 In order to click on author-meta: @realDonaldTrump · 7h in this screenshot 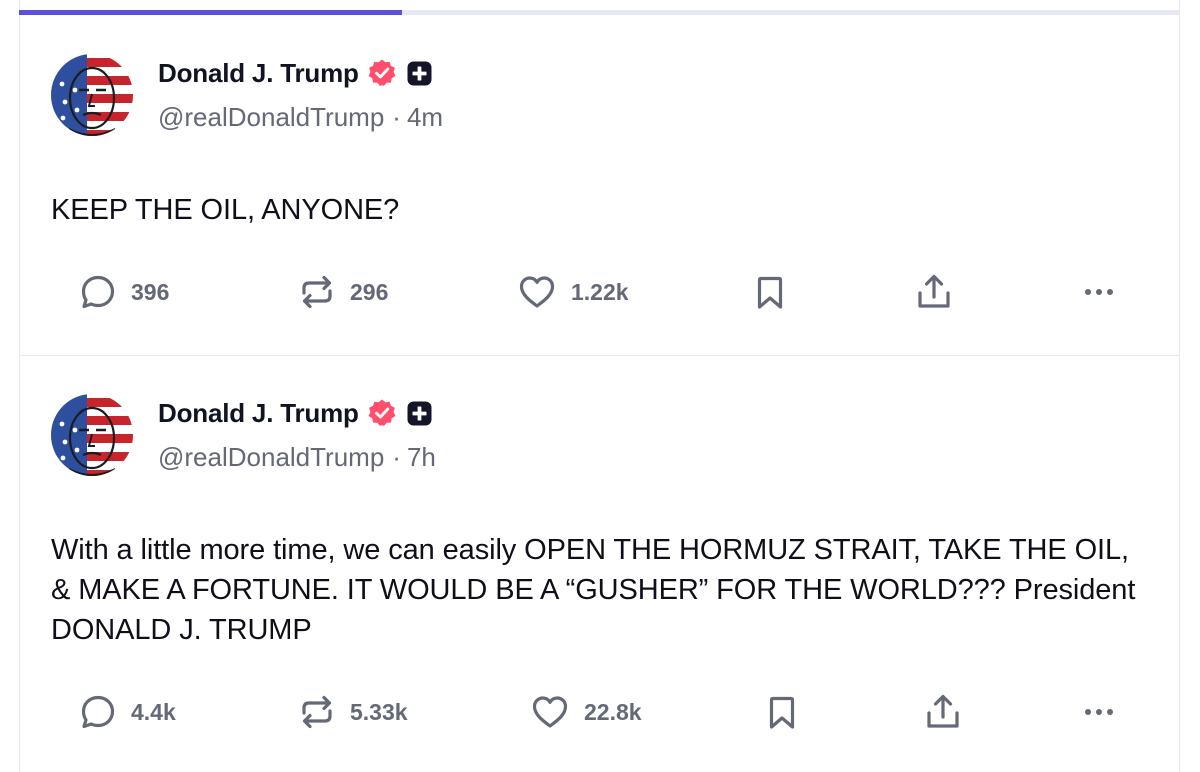, I will do `click(297, 457)`.